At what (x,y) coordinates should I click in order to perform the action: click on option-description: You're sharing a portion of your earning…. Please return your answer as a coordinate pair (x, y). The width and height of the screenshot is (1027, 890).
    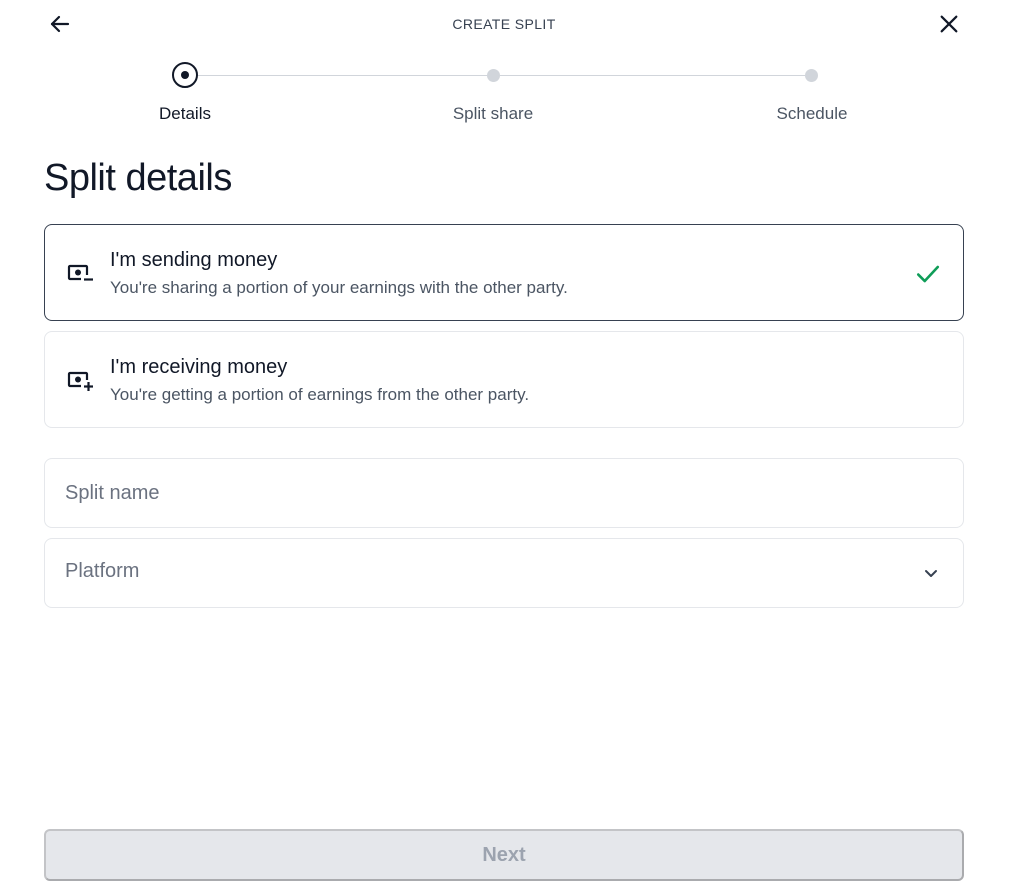
    Looking at the image, I should click on (339, 287).